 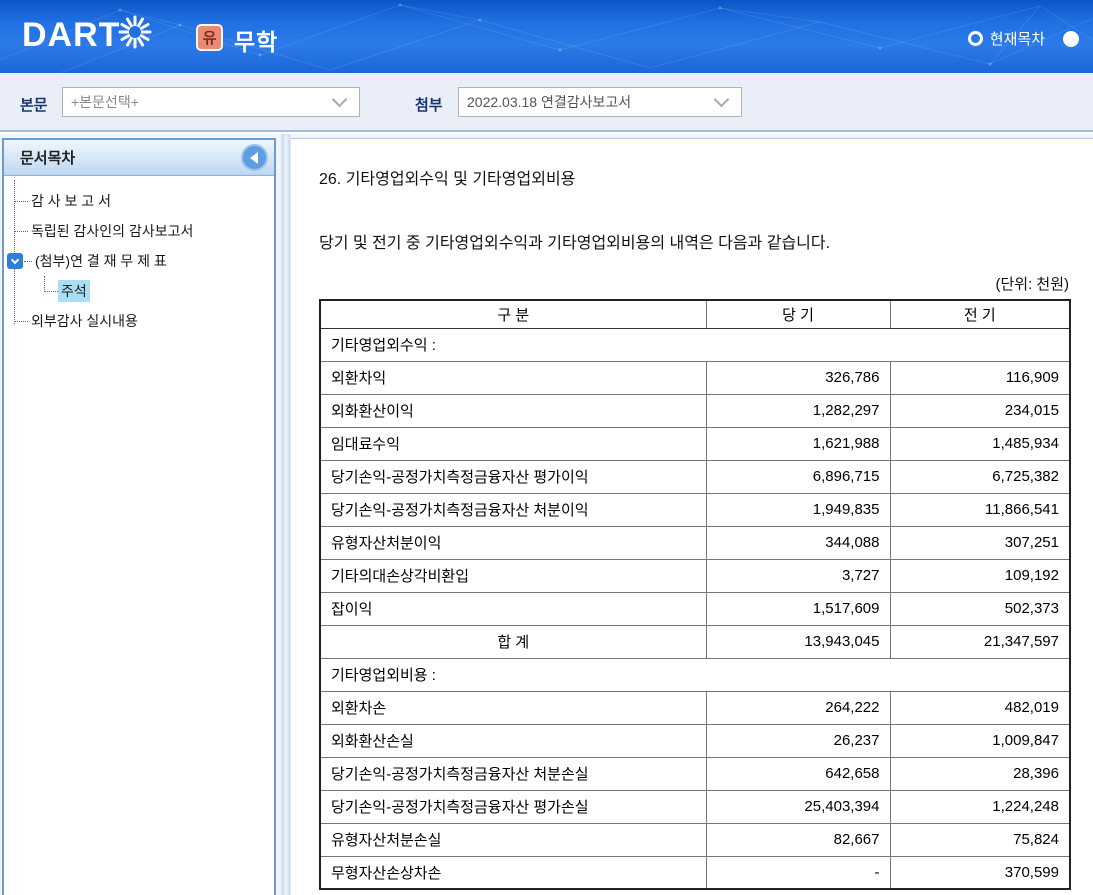 I want to click on previous-period-value-cell: 21,347,597, so click(x=980, y=641).